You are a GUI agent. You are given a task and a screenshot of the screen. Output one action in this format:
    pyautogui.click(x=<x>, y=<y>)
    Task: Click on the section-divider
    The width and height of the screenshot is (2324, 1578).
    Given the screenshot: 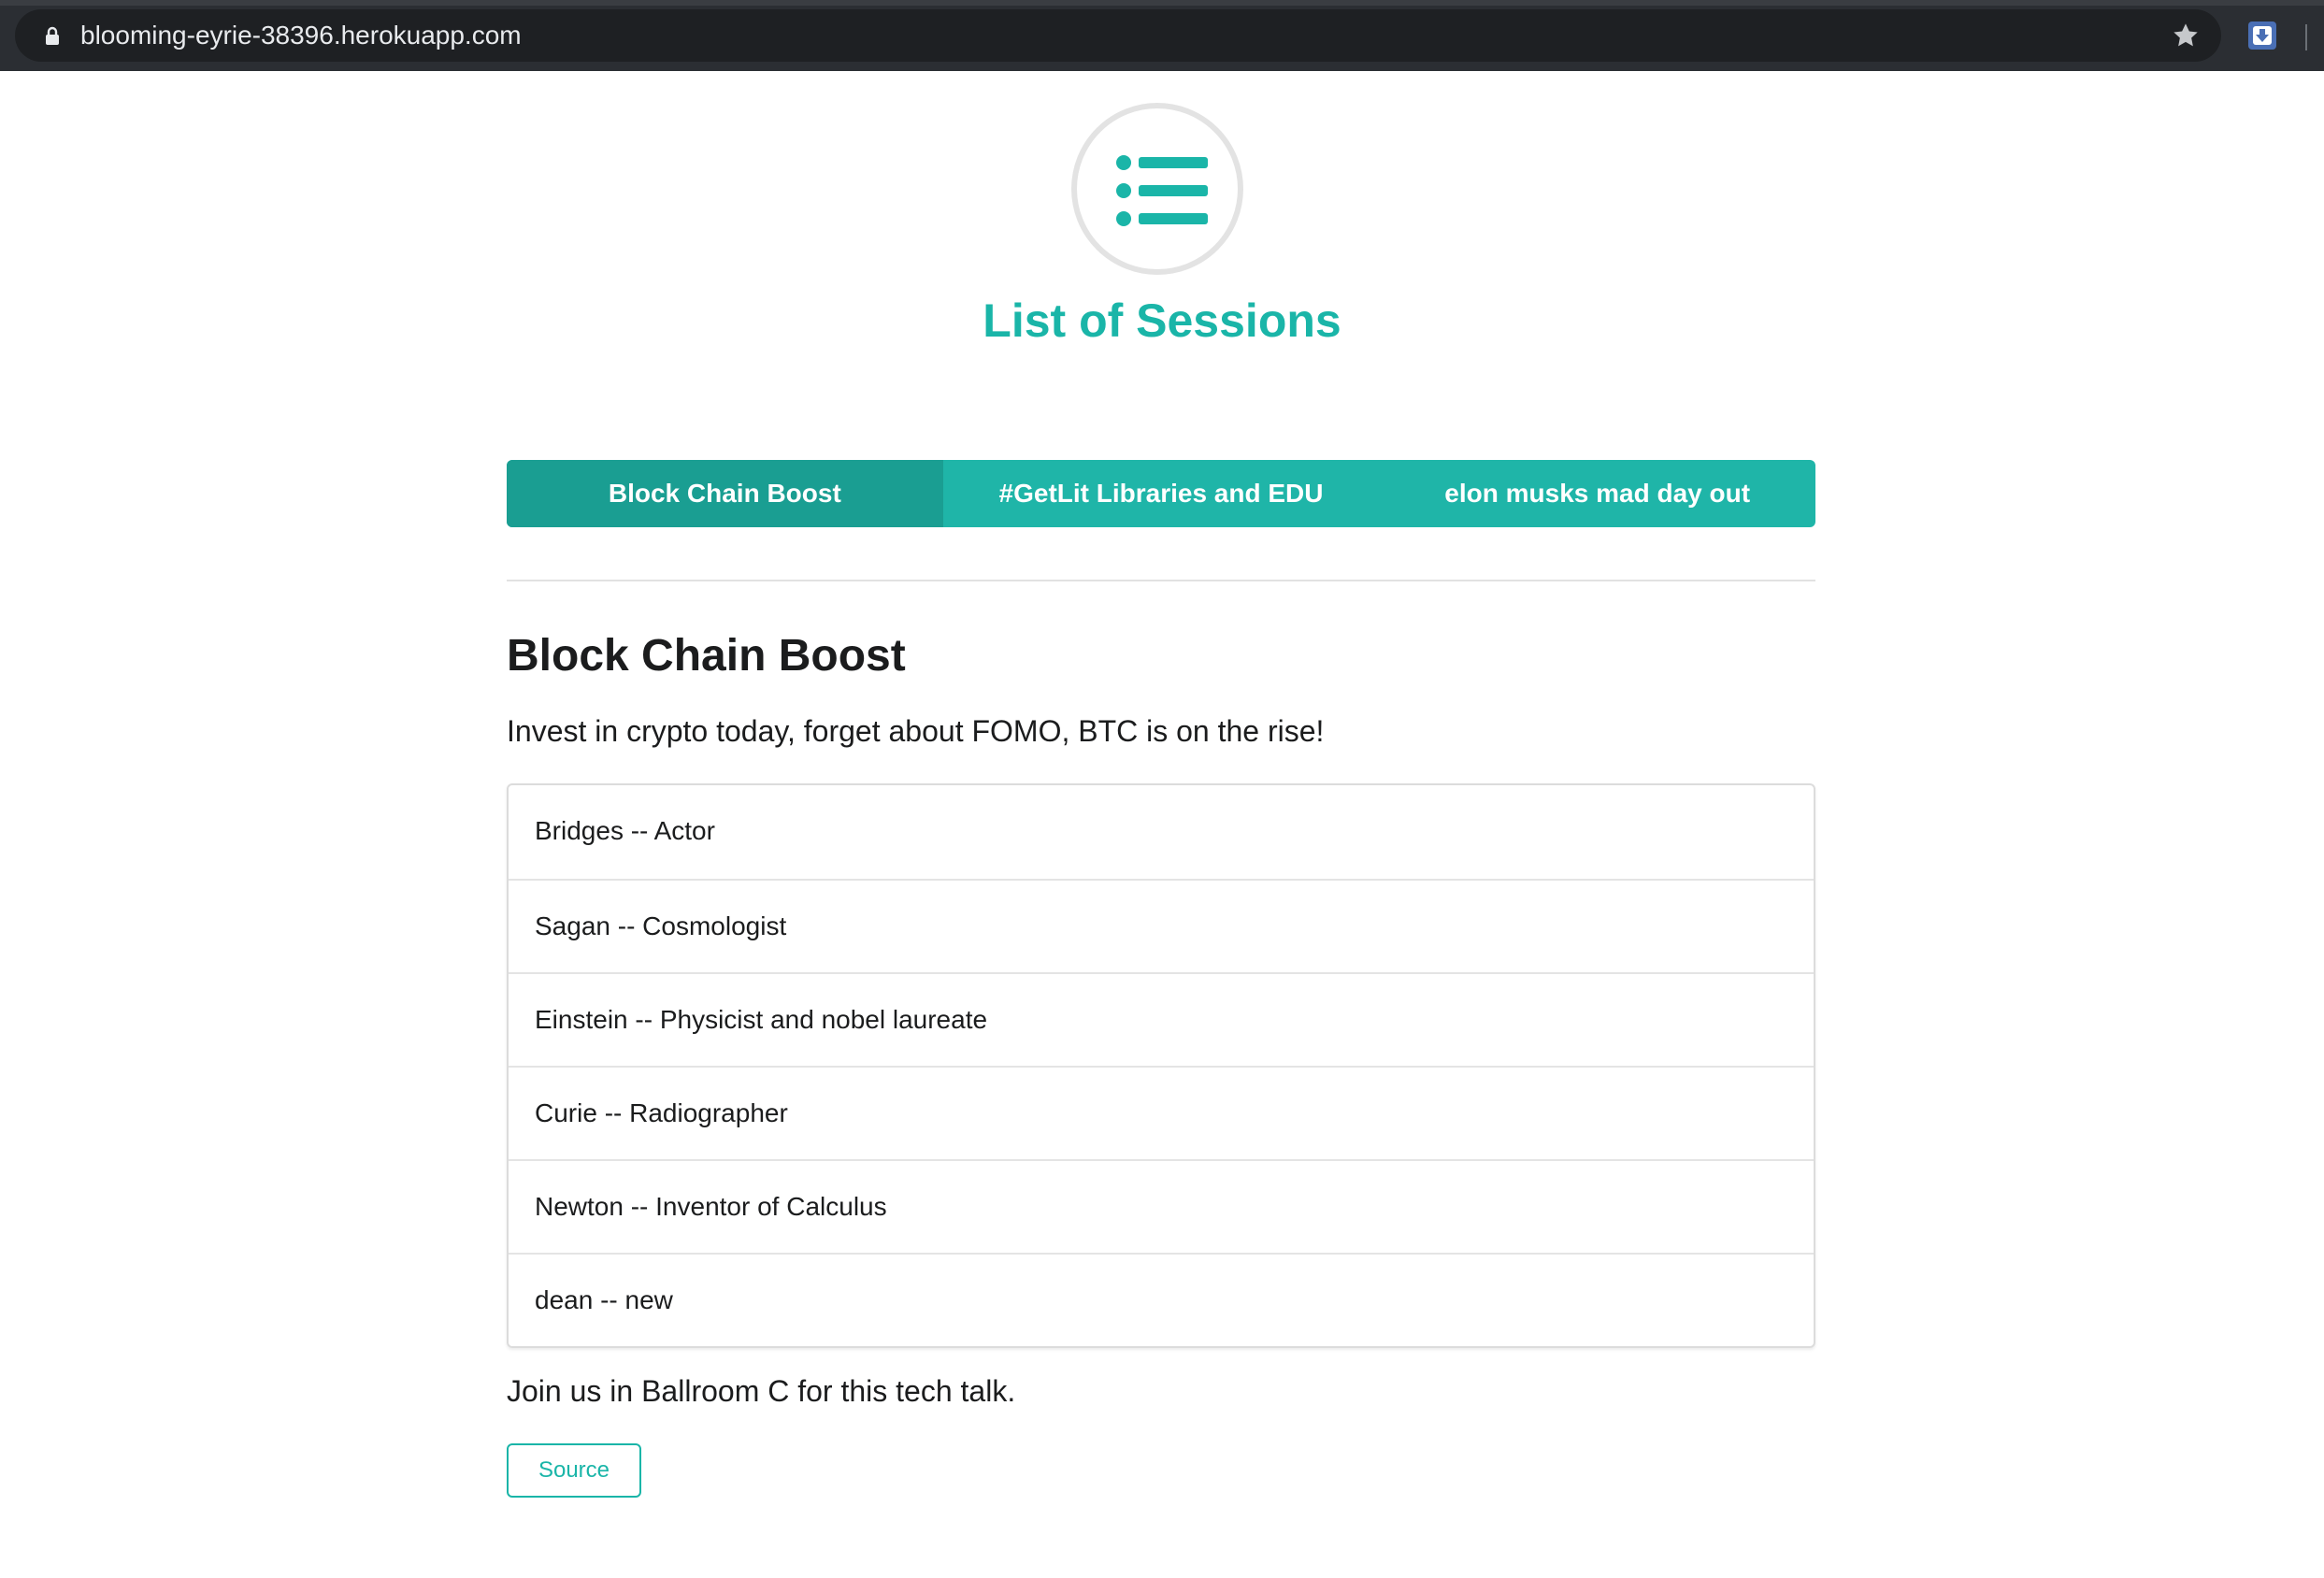 What is the action you would take?
    pyautogui.click(x=1161, y=580)
    